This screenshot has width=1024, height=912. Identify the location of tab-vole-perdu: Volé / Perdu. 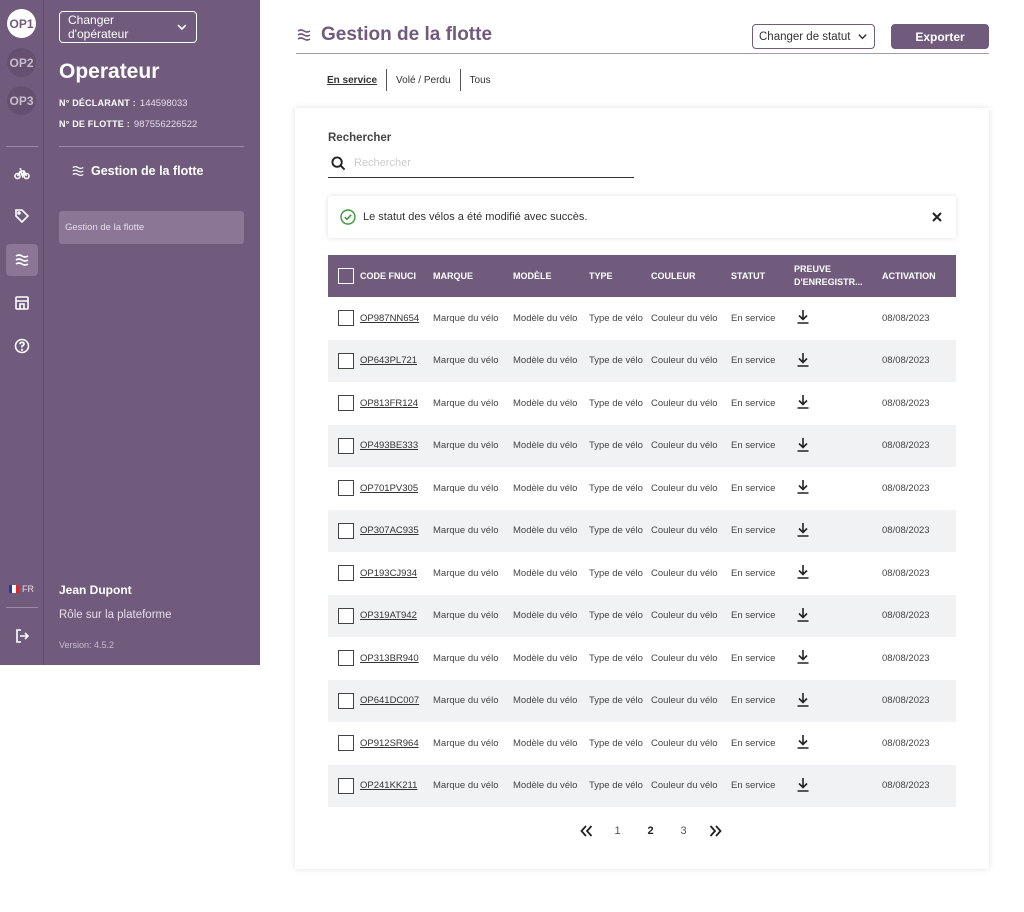
(424, 80).